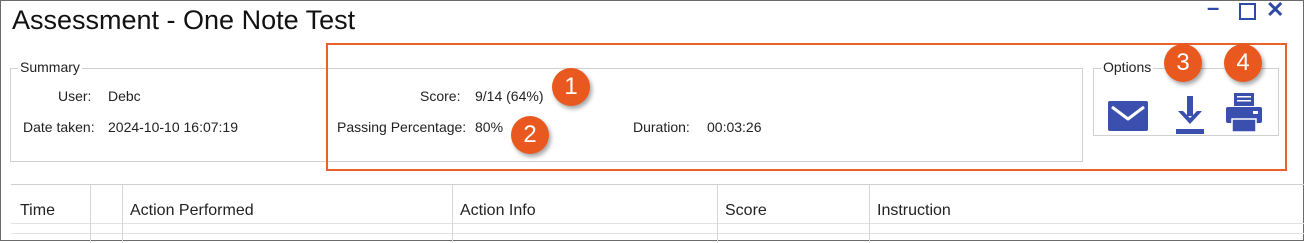 The width and height of the screenshot is (1306, 243). I want to click on column-header-instruction: Instruction, so click(914, 211).